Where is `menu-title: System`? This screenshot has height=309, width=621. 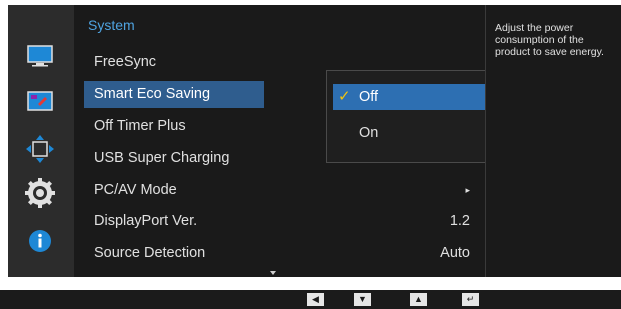
menu-title: System is located at coordinates (111, 25).